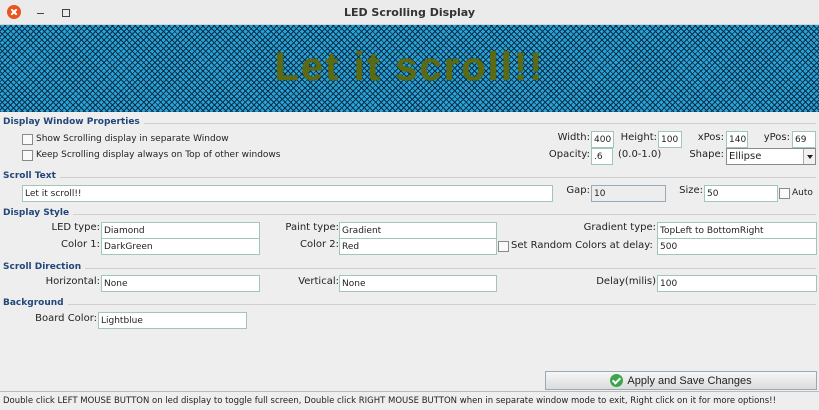 This screenshot has width=819, height=410. I want to click on width-label: Width:, so click(573, 137).